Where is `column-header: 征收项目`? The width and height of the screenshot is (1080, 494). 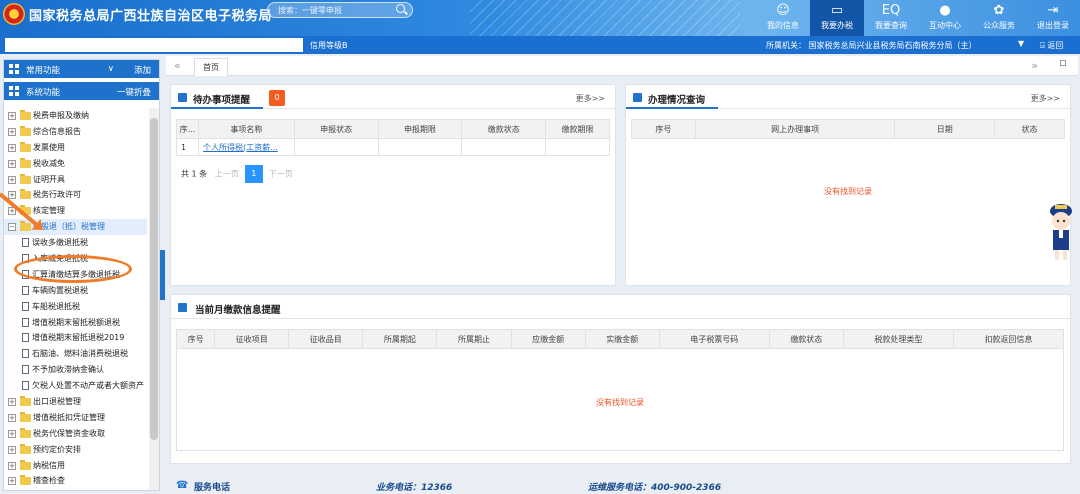
column-header: 征收项目 is located at coordinates (252, 339).